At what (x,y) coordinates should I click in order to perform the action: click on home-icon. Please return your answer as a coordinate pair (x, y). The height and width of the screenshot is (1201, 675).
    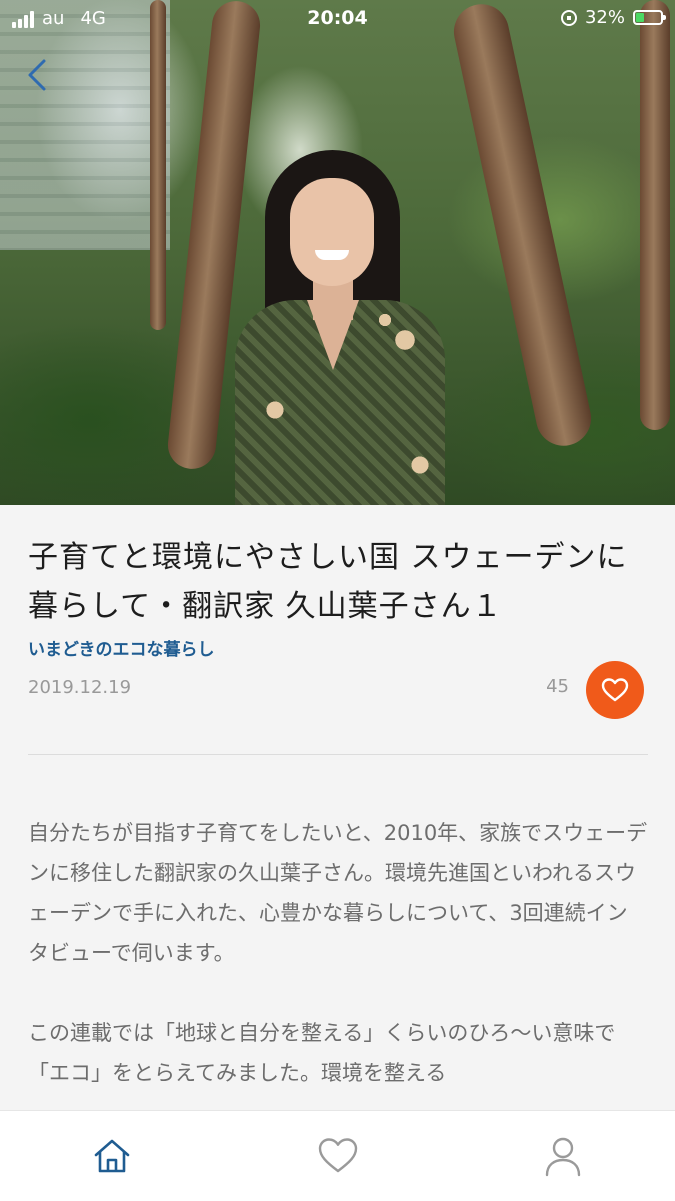
    Looking at the image, I should click on (112, 1156).